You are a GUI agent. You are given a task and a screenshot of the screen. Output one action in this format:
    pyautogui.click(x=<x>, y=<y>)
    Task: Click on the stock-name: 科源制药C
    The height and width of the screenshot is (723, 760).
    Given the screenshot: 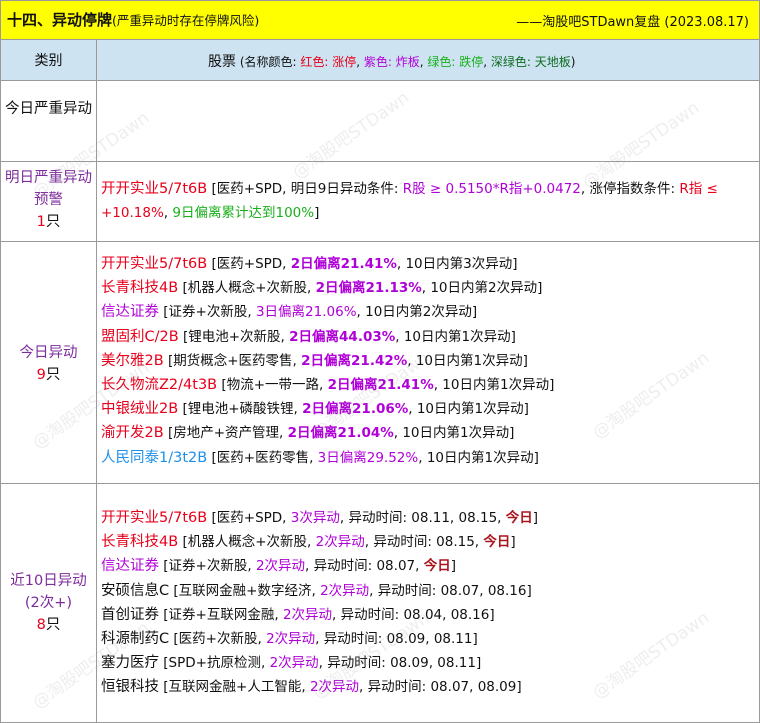 What is the action you would take?
    pyautogui.click(x=135, y=639)
    